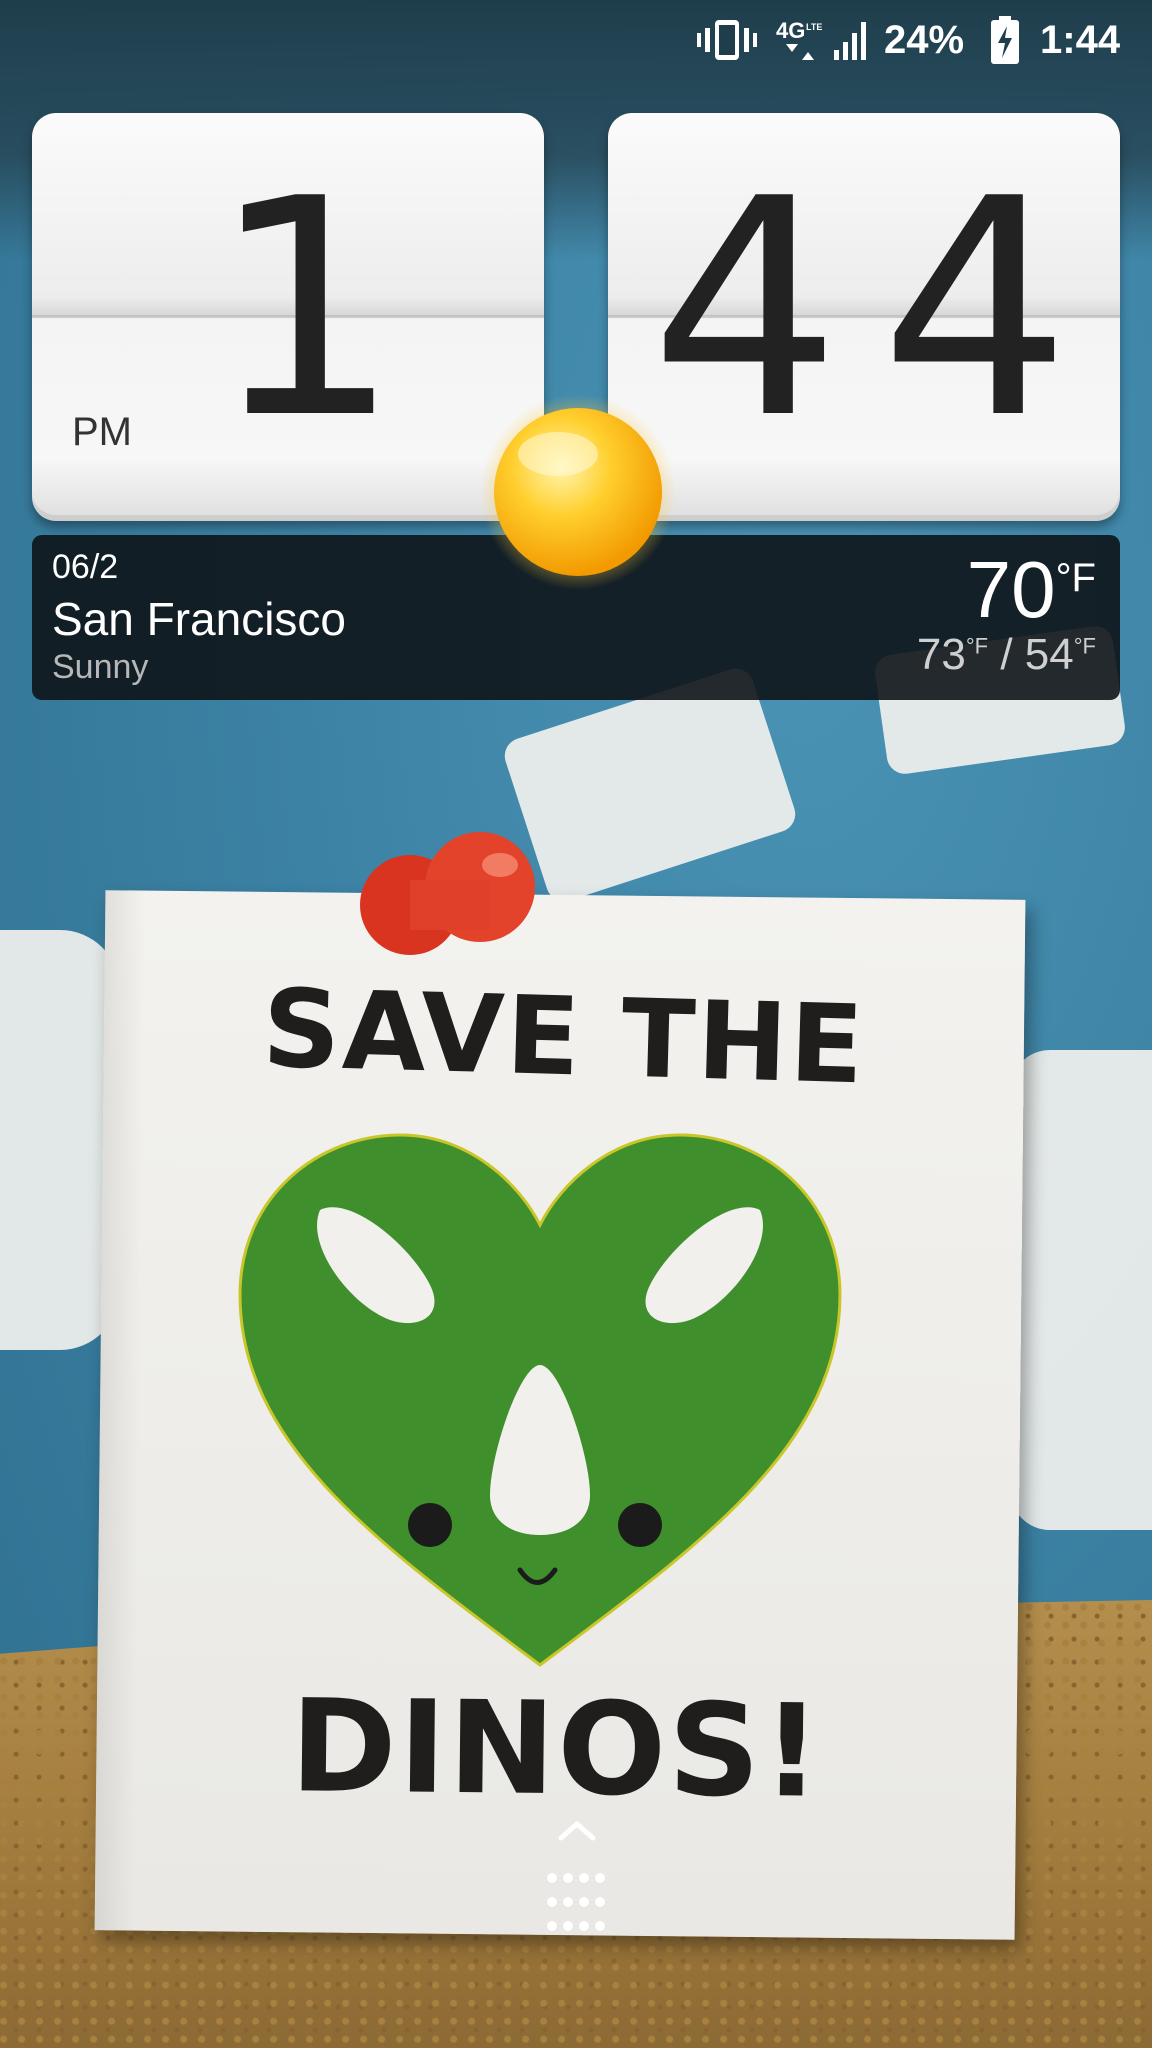 Image resolution: width=1152 pixels, height=2048 pixels. I want to click on sun-icon, so click(578, 492).